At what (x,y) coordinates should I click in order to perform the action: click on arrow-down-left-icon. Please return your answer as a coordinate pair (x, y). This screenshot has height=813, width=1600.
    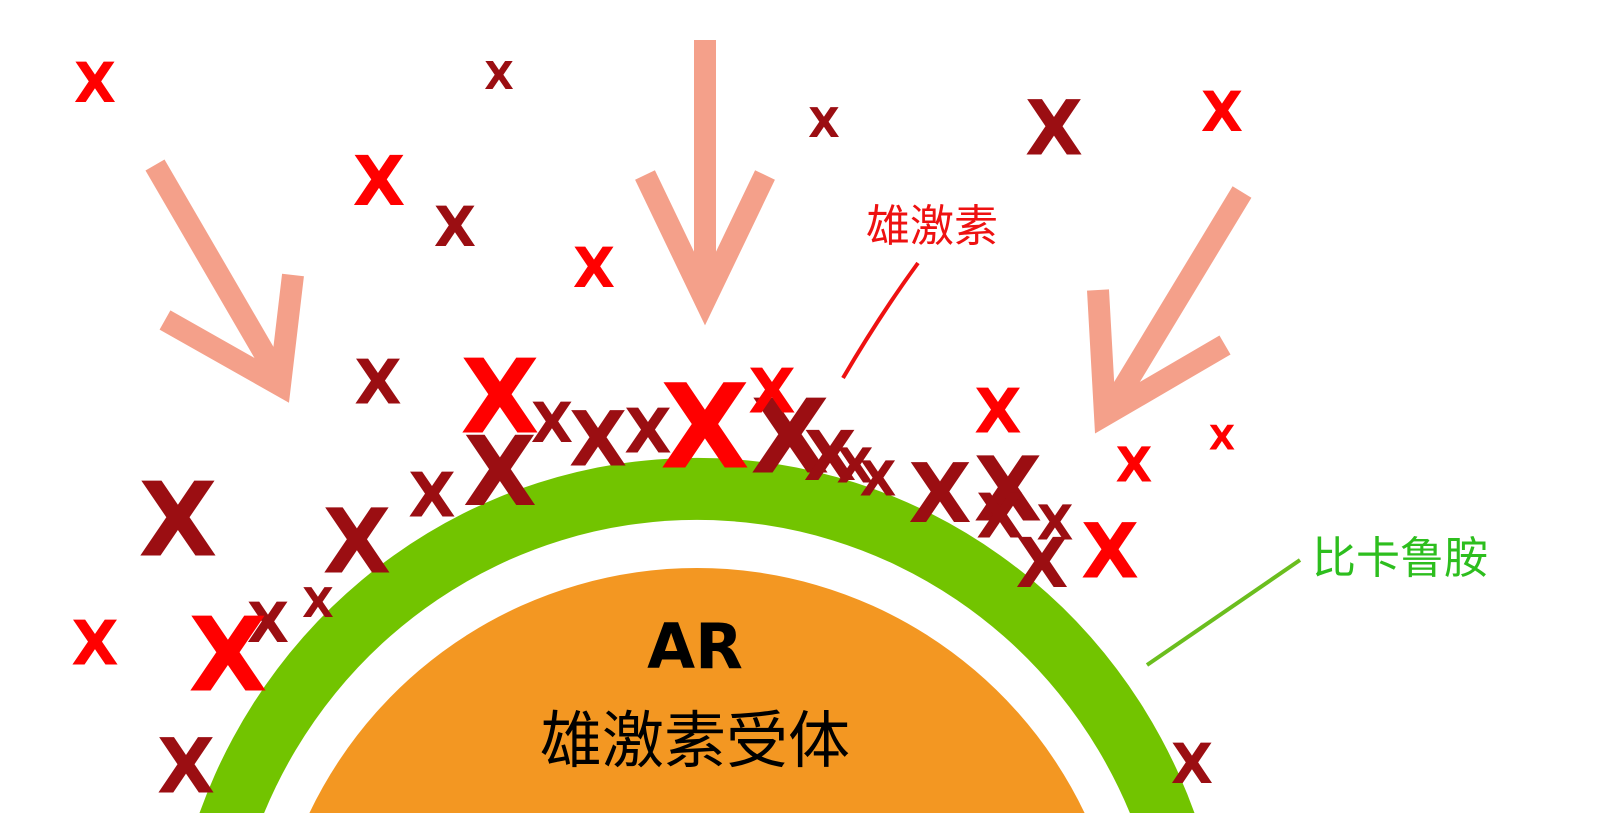
    Looking at the image, I should click on (1169, 310).